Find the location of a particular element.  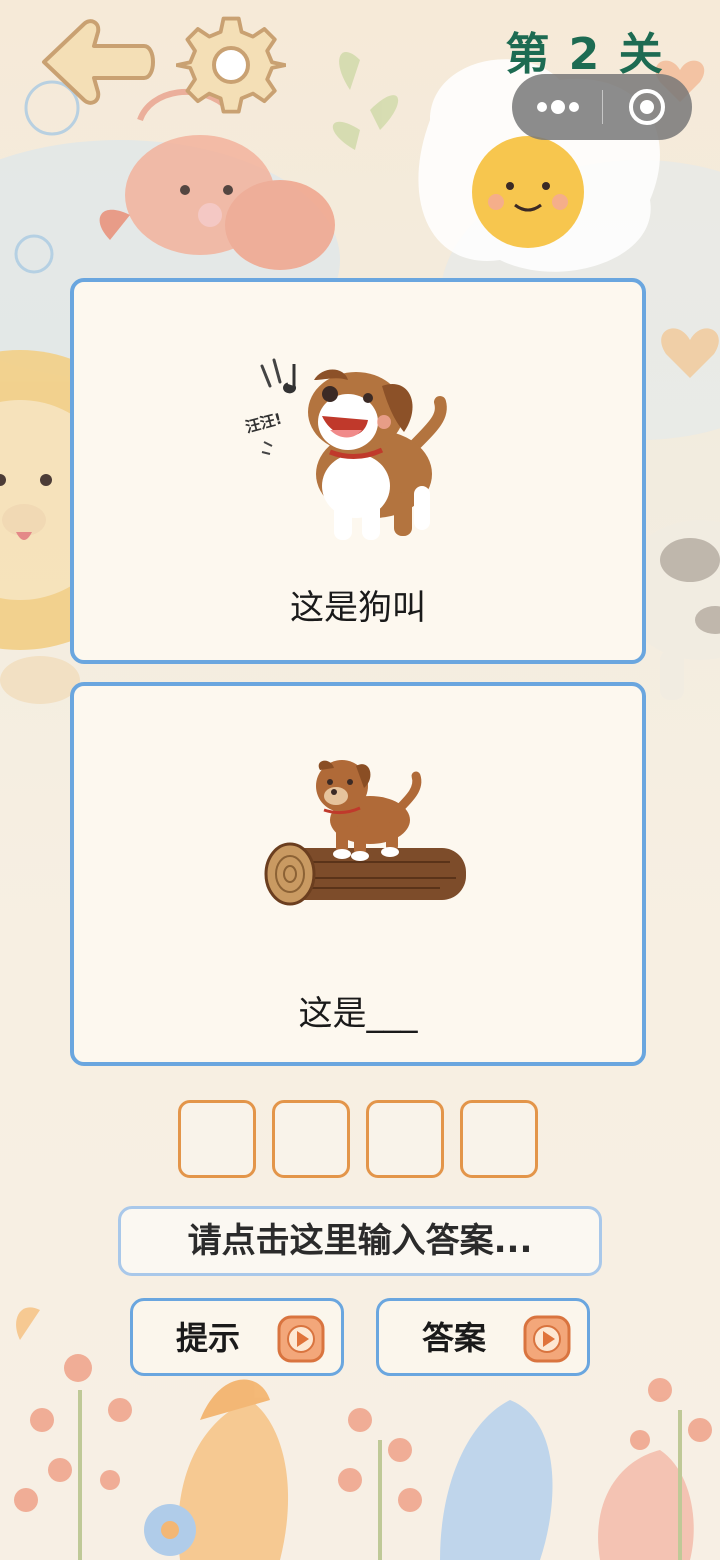

back-button is located at coordinates (98, 62).